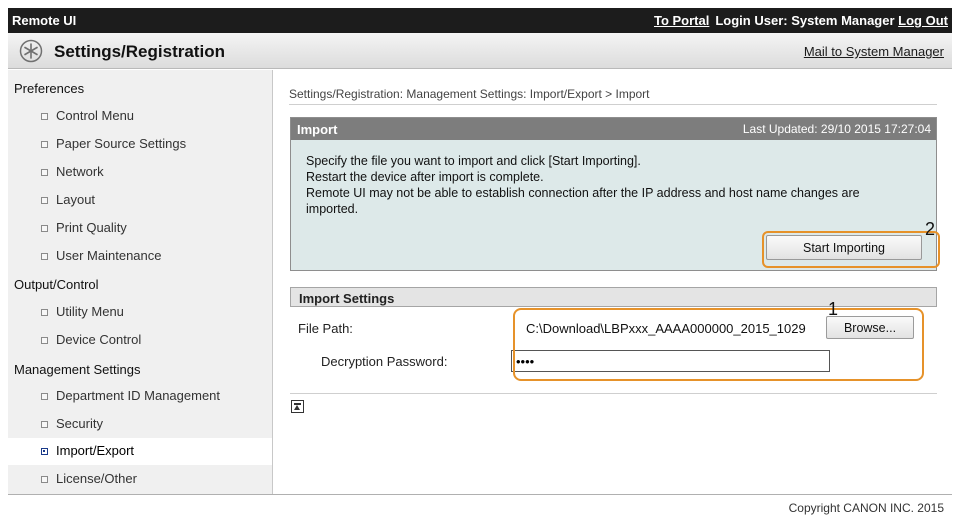 The image size is (960, 524). I want to click on sidebar-item-control-menu: Control Menu, so click(140, 116).